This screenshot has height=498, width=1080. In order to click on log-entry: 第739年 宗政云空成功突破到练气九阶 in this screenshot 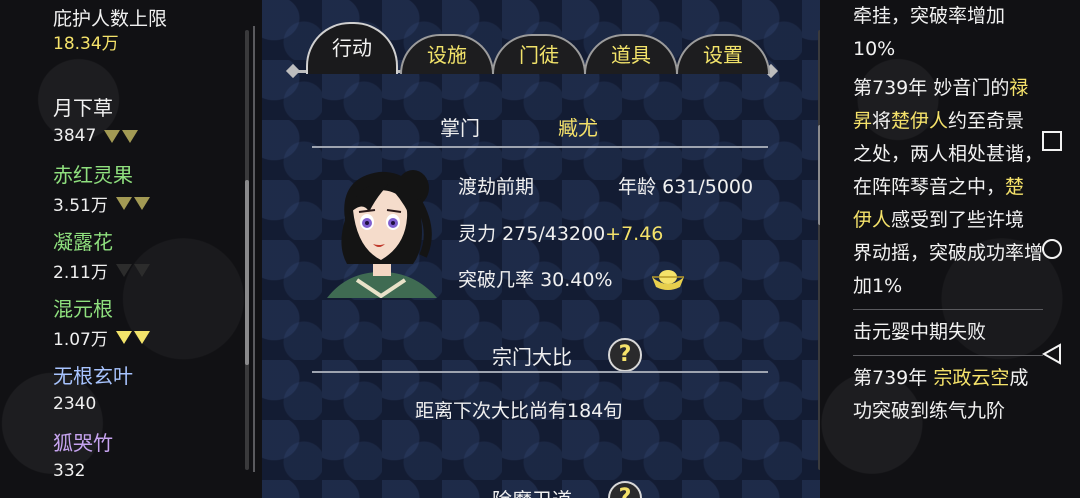, I will do `click(948, 395)`.